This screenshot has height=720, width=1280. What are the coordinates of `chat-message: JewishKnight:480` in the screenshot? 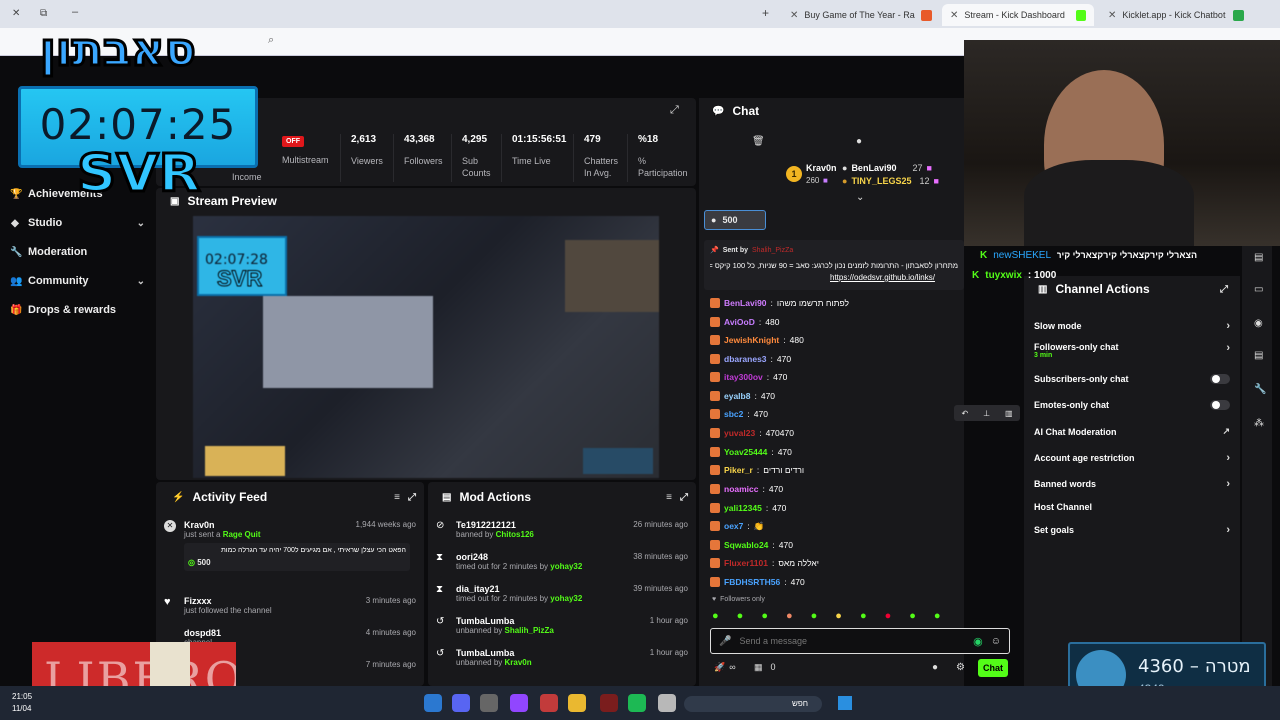 It's located at (757, 340).